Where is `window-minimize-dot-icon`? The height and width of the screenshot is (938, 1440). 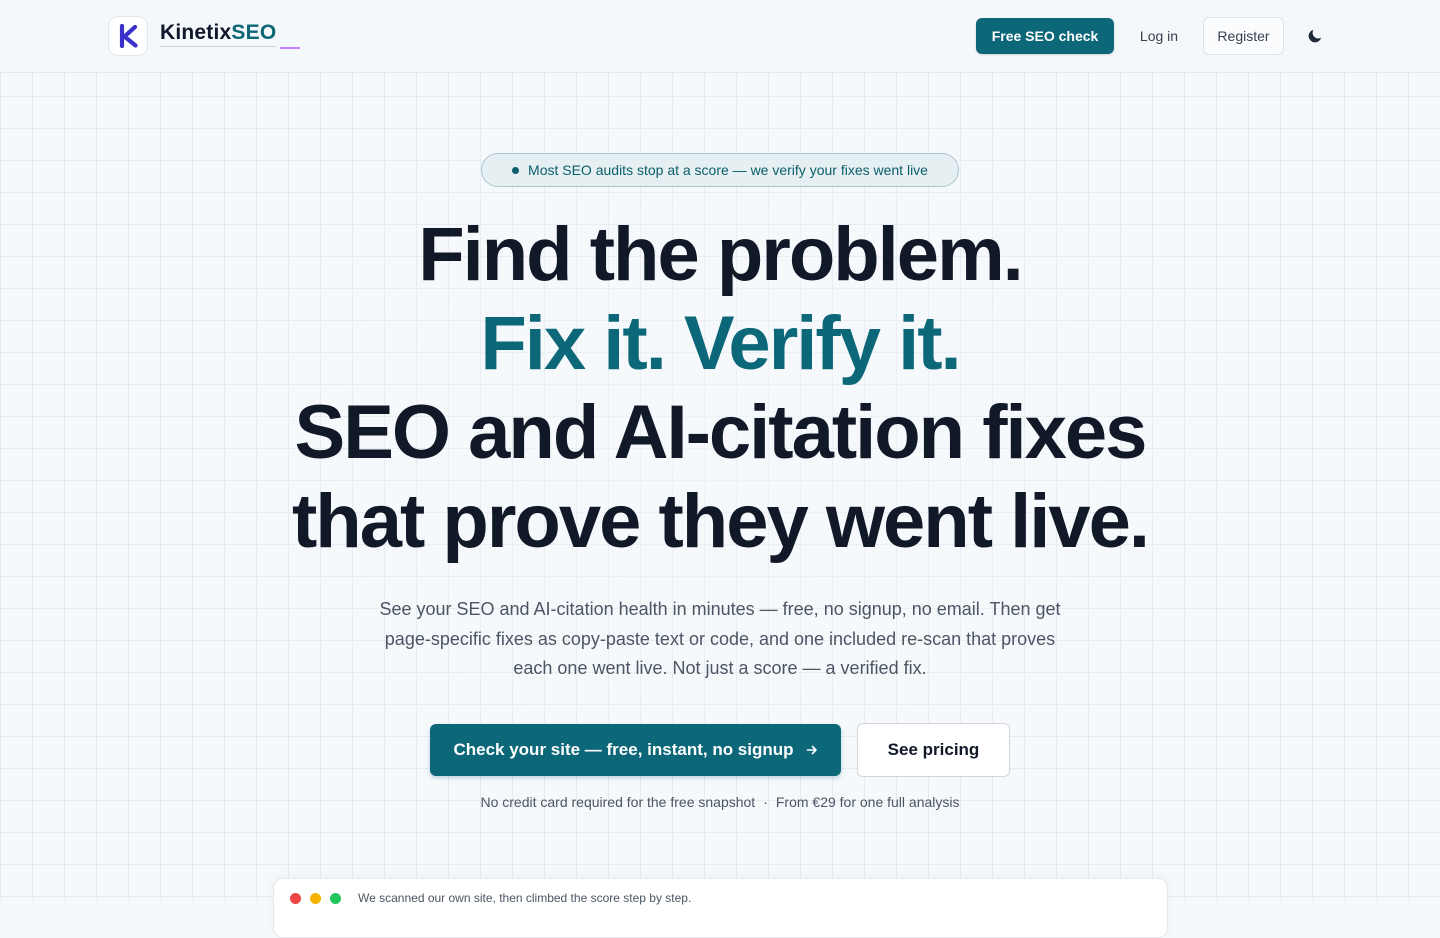 window-minimize-dot-icon is located at coordinates (315, 898).